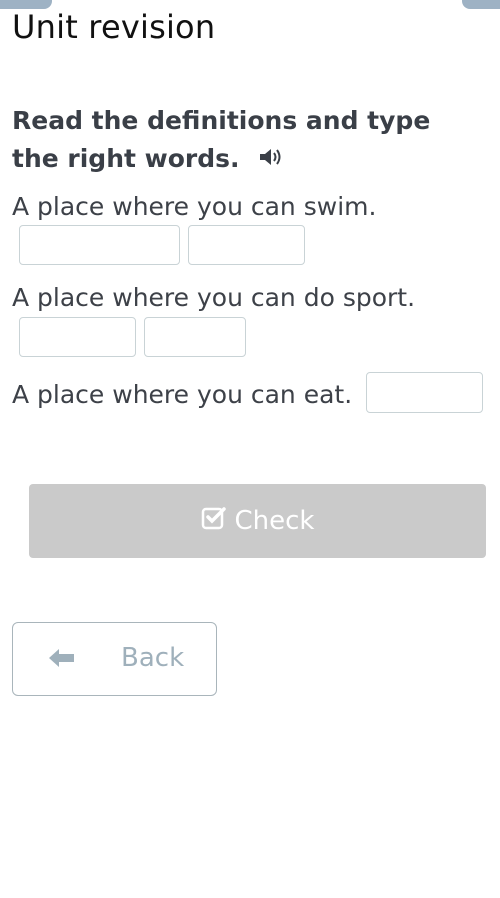 Image resolution: width=500 pixels, height=898 pixels. I want to click on top-right-tab, so click(481, 4).